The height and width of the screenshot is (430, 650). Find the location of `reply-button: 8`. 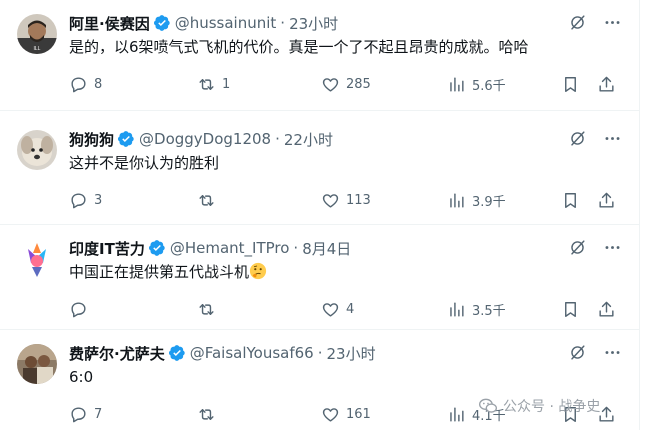

reply-button: 8 is located at coordinates (85, 84).